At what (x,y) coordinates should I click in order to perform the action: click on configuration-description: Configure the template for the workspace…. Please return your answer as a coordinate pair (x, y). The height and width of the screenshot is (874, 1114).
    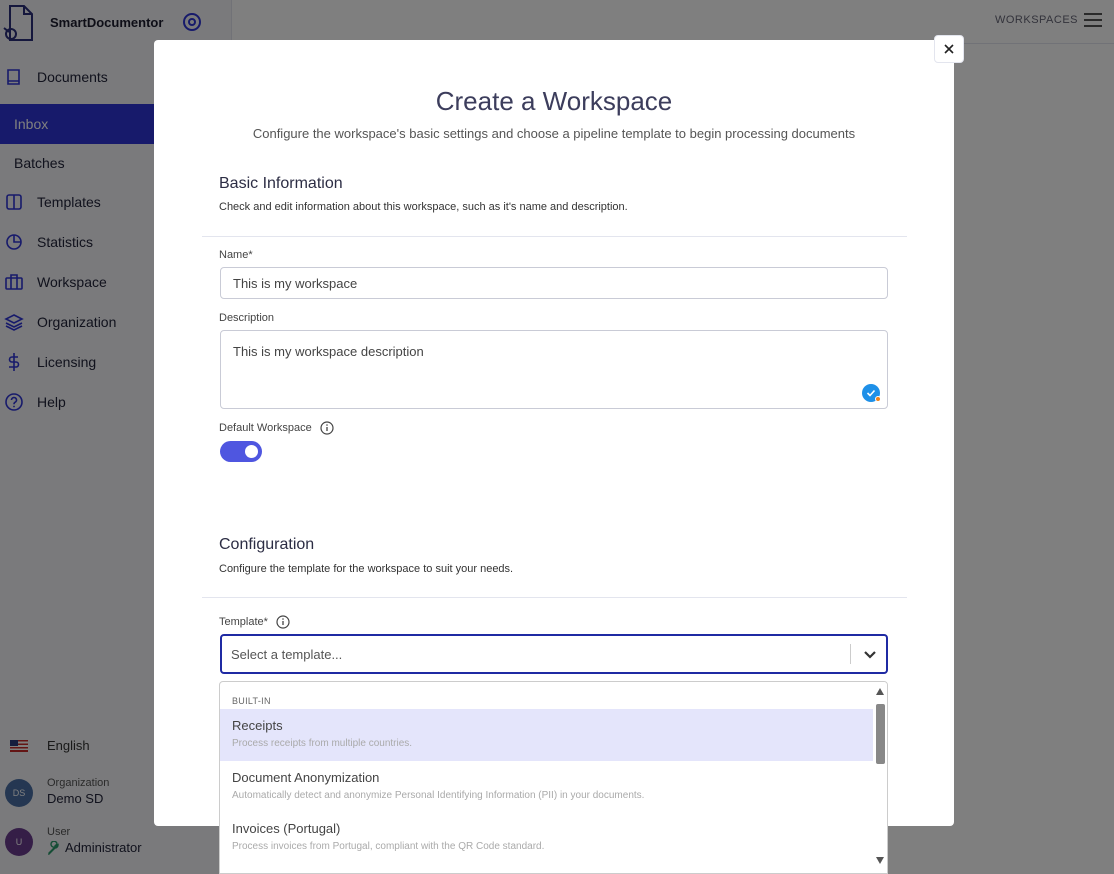
    Looking at the image, I should click on (366, 569).